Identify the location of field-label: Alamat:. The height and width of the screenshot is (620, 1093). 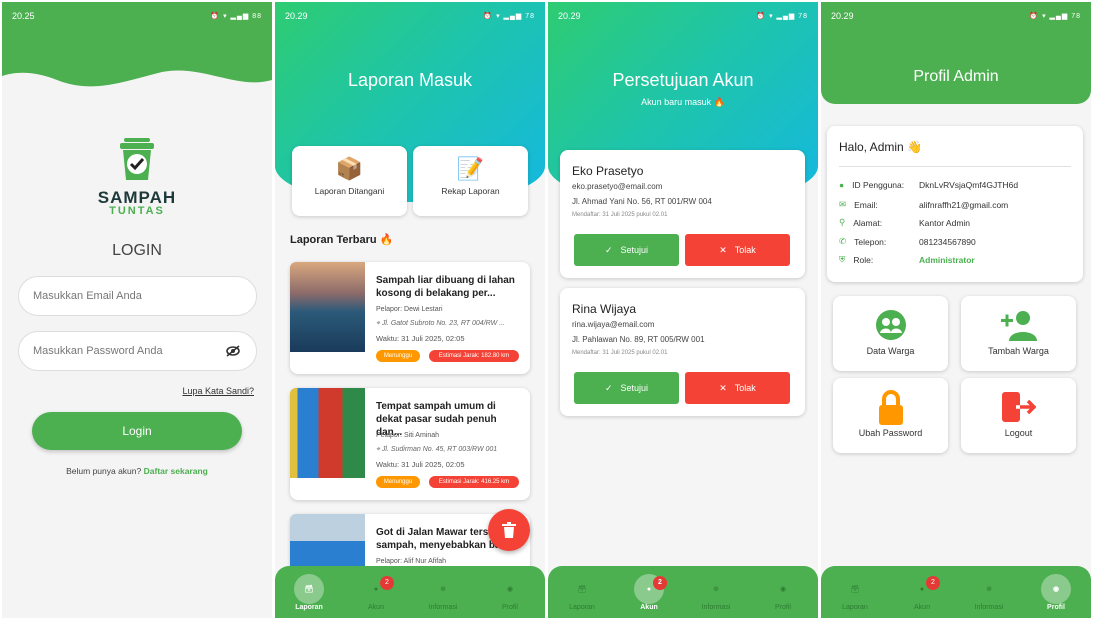
(868, 222).